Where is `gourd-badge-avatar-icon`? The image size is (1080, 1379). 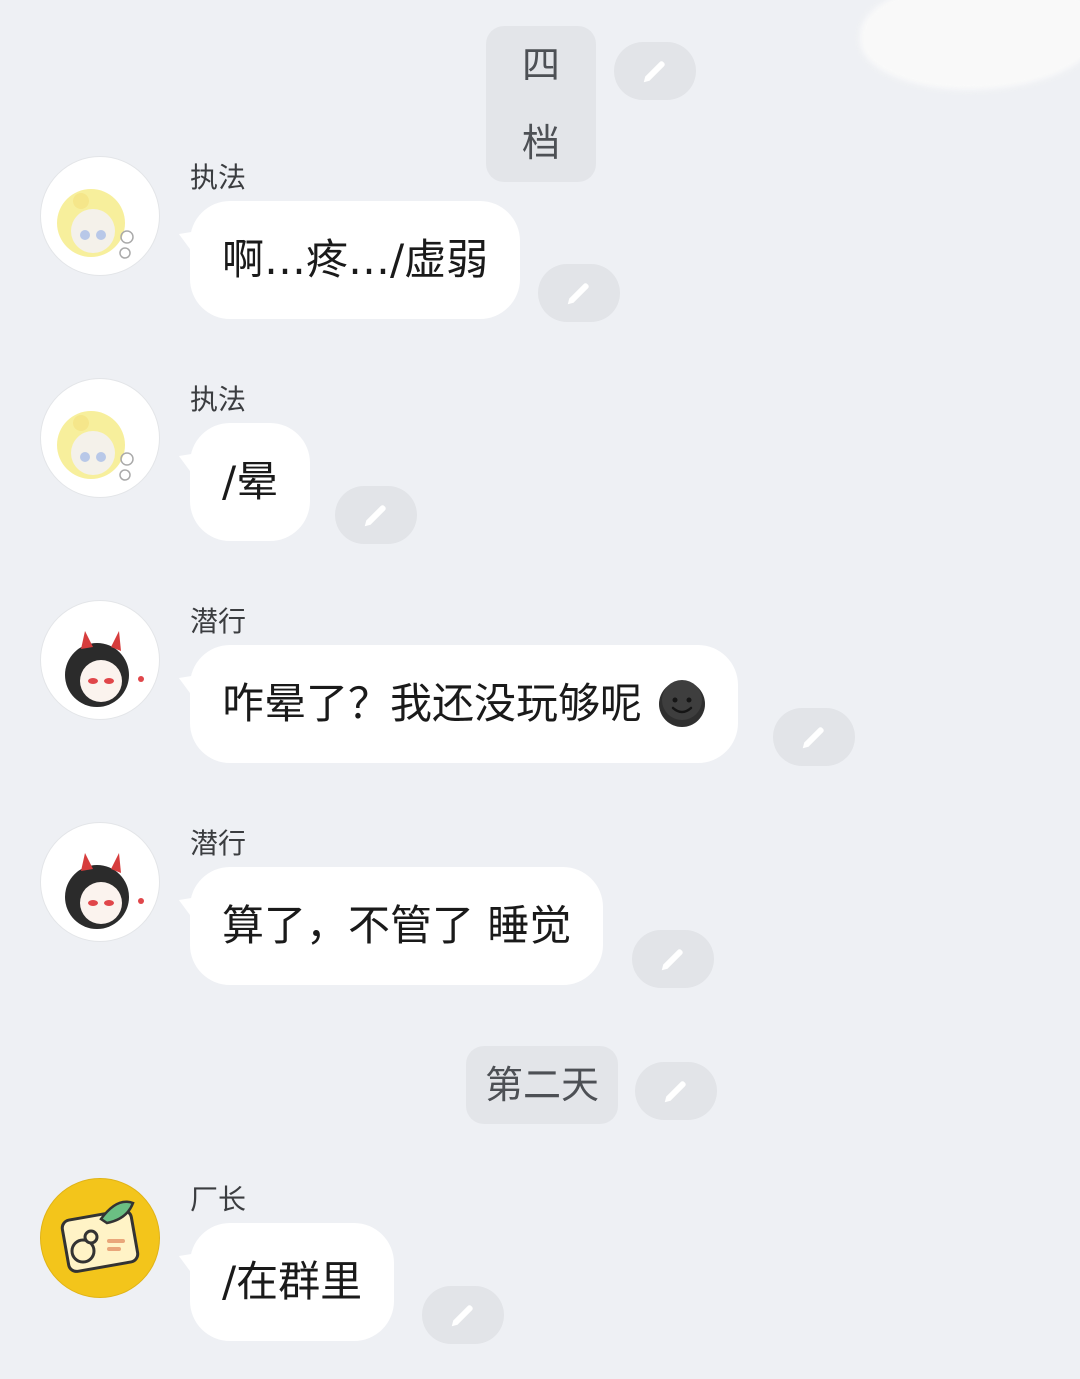 gourd-badge-avatar-icon is located at coordinates (100, 1236).